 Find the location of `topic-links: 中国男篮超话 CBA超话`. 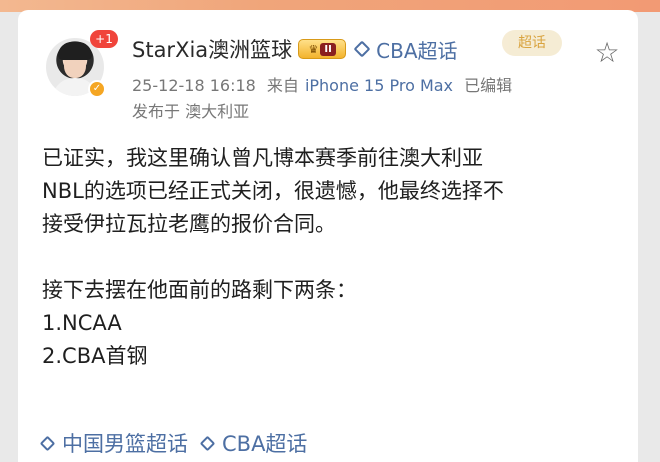

topic-links: 中国男篮超话 CBA超话 is located at coordinates (180, 443).